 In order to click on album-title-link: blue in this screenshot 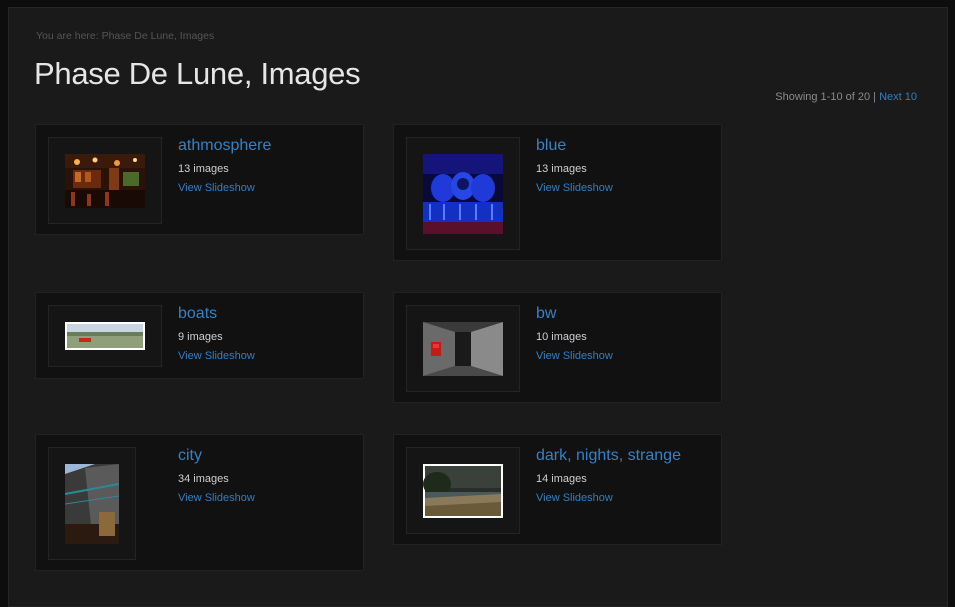, I will do `click(574, 146)`.